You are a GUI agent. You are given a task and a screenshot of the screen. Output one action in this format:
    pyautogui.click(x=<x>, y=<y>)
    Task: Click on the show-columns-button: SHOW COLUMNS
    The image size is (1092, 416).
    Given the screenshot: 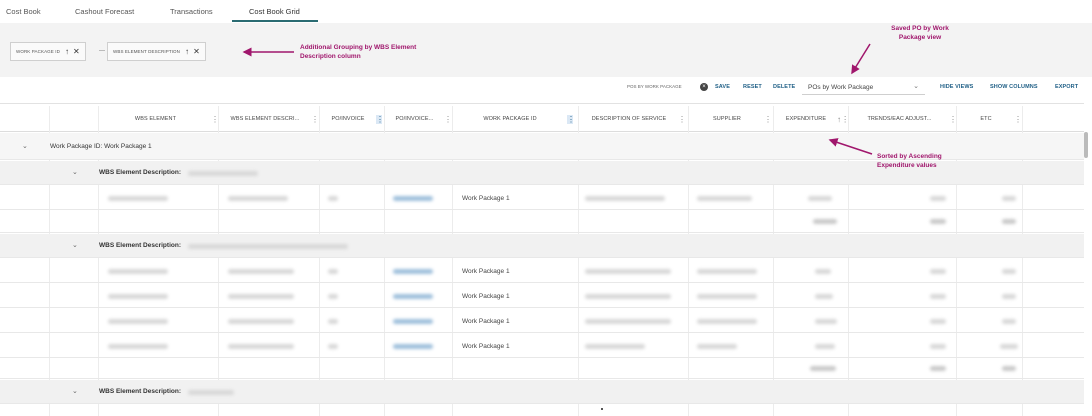 What is the action you would take?
    pyautogui.click(x=1014, y=87)
    